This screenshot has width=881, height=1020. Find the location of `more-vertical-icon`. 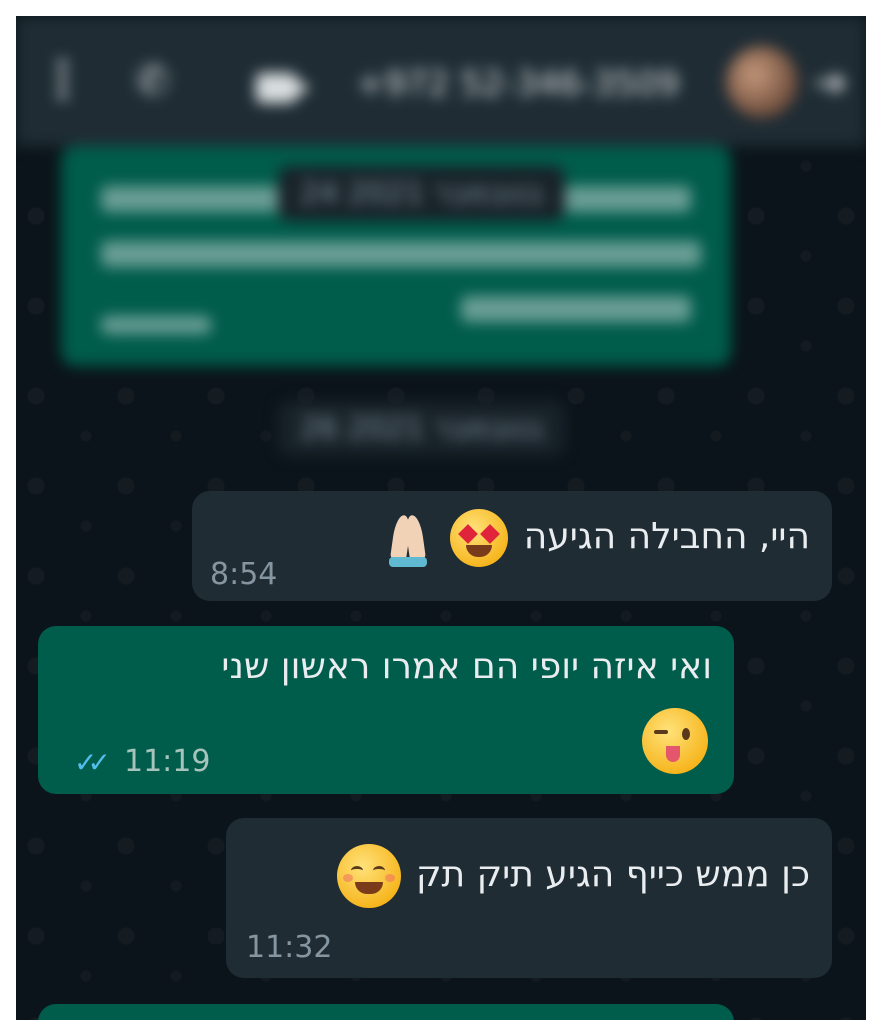

more-vertical-icon is located at coordinates (64, 78).